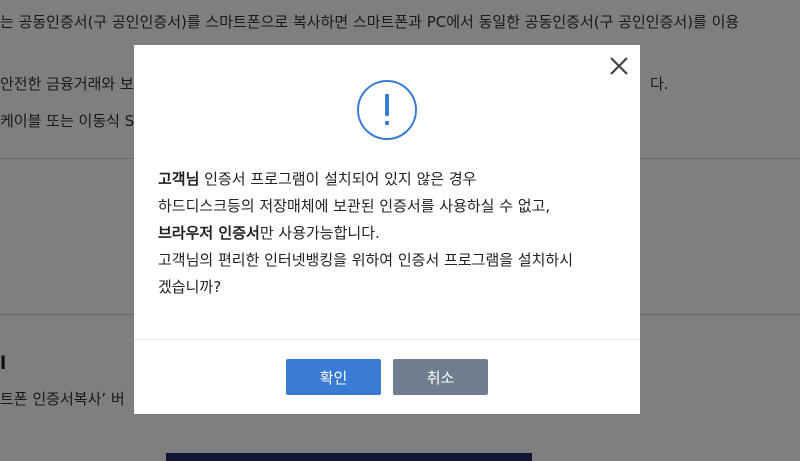  What do you see at coordinates (190, 287) in the screenshot?
I see `message-line: 겠습니까?` at bounding box center [190, 287].